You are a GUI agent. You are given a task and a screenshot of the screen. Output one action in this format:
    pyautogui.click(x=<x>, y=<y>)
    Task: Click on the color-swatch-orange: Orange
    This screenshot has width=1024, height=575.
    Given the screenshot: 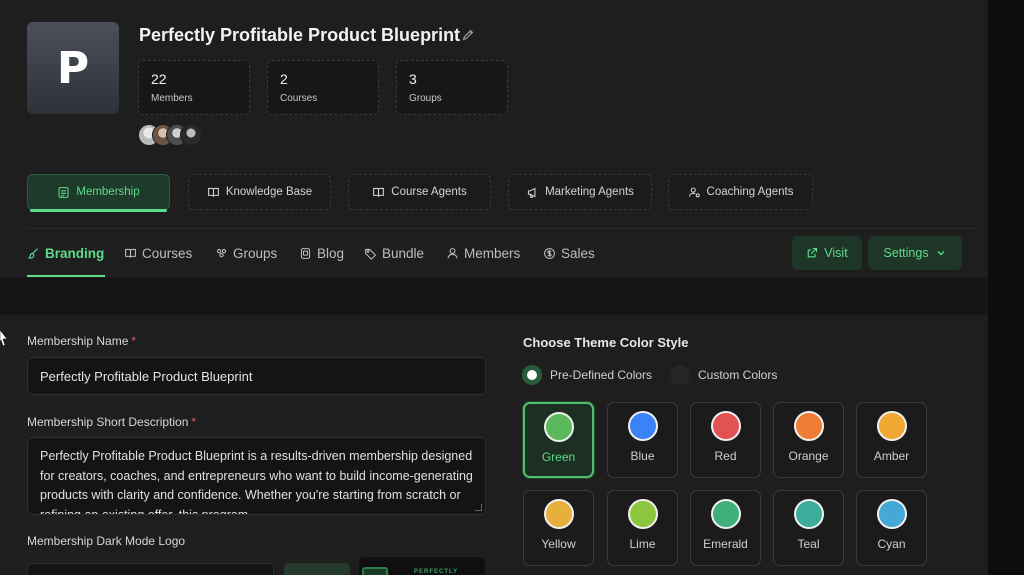 What is the action you would take?
    pyautogui.click(x=808, y=440)
    